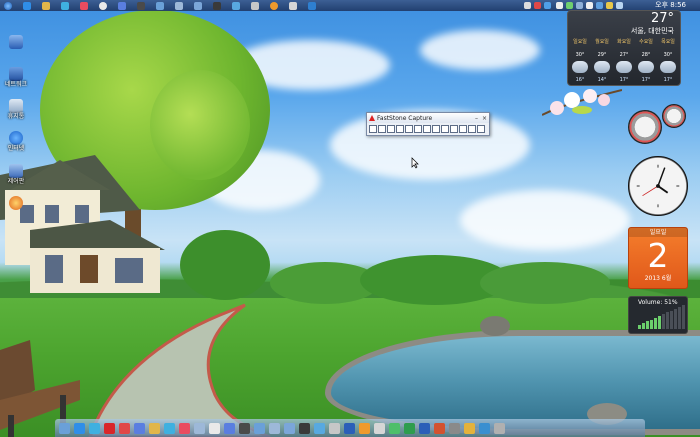  What do you see at coordinates (409, 428) in the screenshot?
I see `excel-icon` at bounding box center [409, 428].